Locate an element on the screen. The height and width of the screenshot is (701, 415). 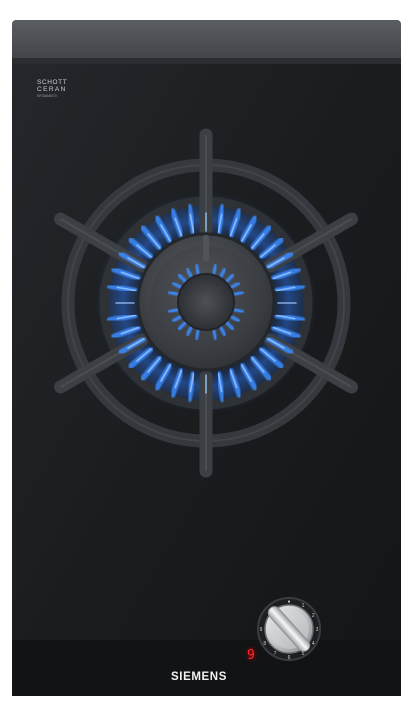
schott-ceran-logo: SCHOTT CERAN is located at coordinates (52, 86).